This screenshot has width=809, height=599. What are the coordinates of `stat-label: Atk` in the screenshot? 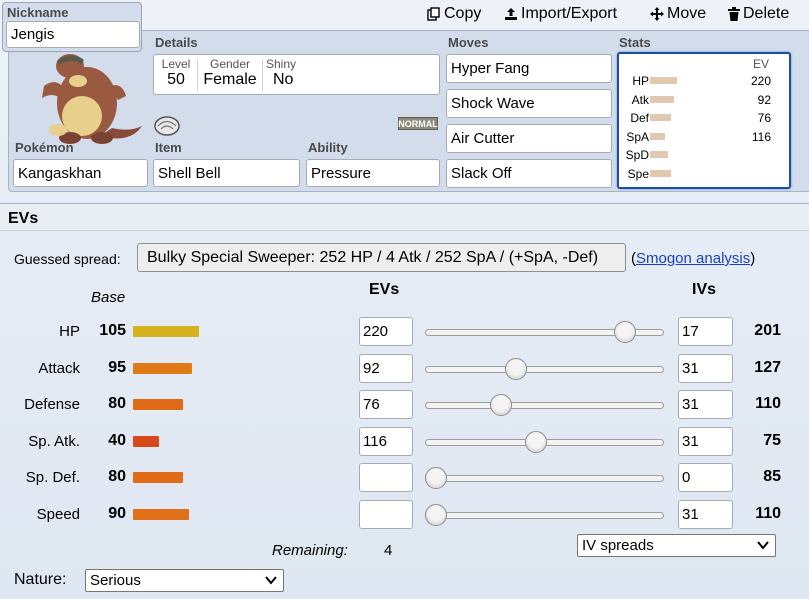 It's located at (640, 99).